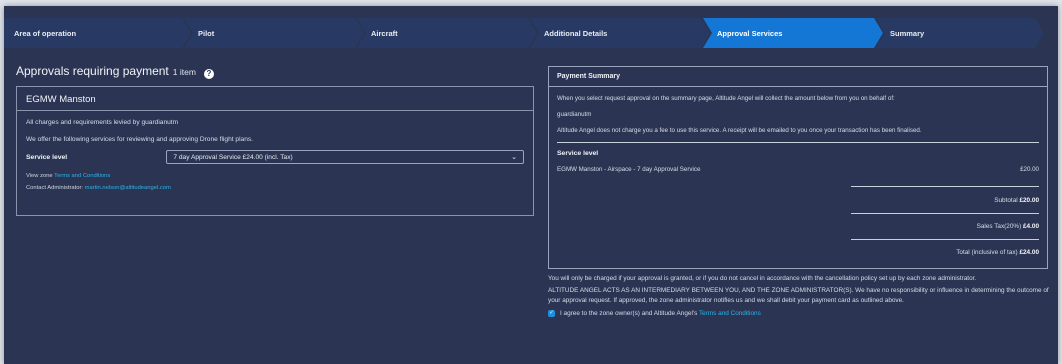  What do you see at coordinates (551, 313) in the screenshot?
I see `agree-checkbox: ✓` at bounding box center [551, 313].